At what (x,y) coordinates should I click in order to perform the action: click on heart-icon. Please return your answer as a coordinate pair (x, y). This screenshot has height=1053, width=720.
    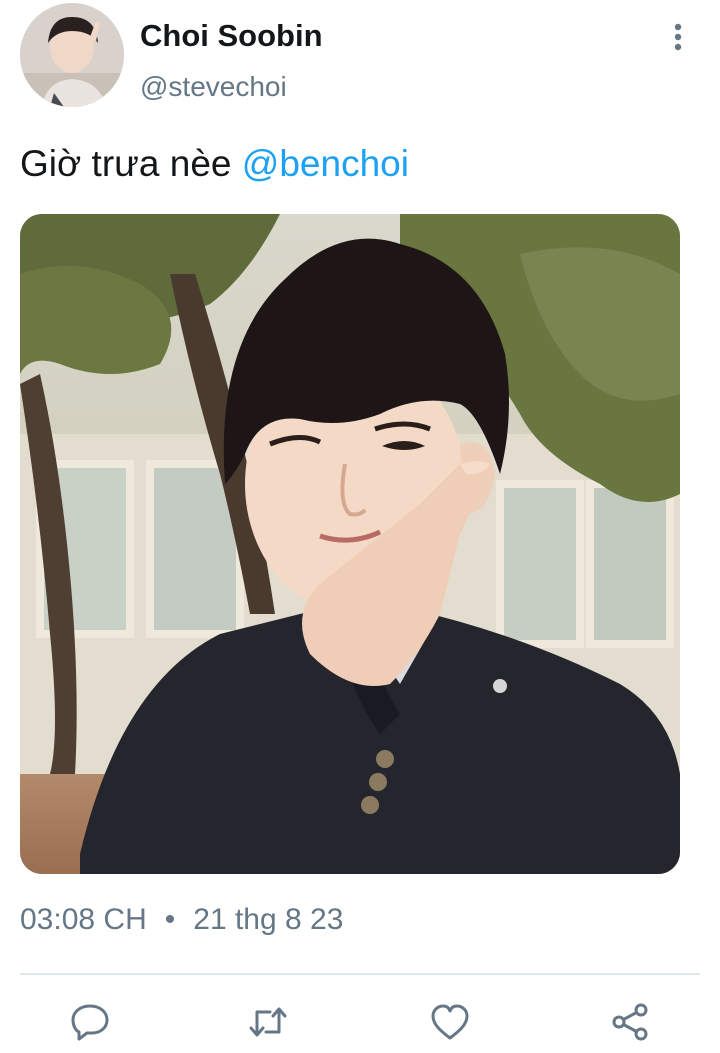
    Looking at the image, I should click on (450, 1022).